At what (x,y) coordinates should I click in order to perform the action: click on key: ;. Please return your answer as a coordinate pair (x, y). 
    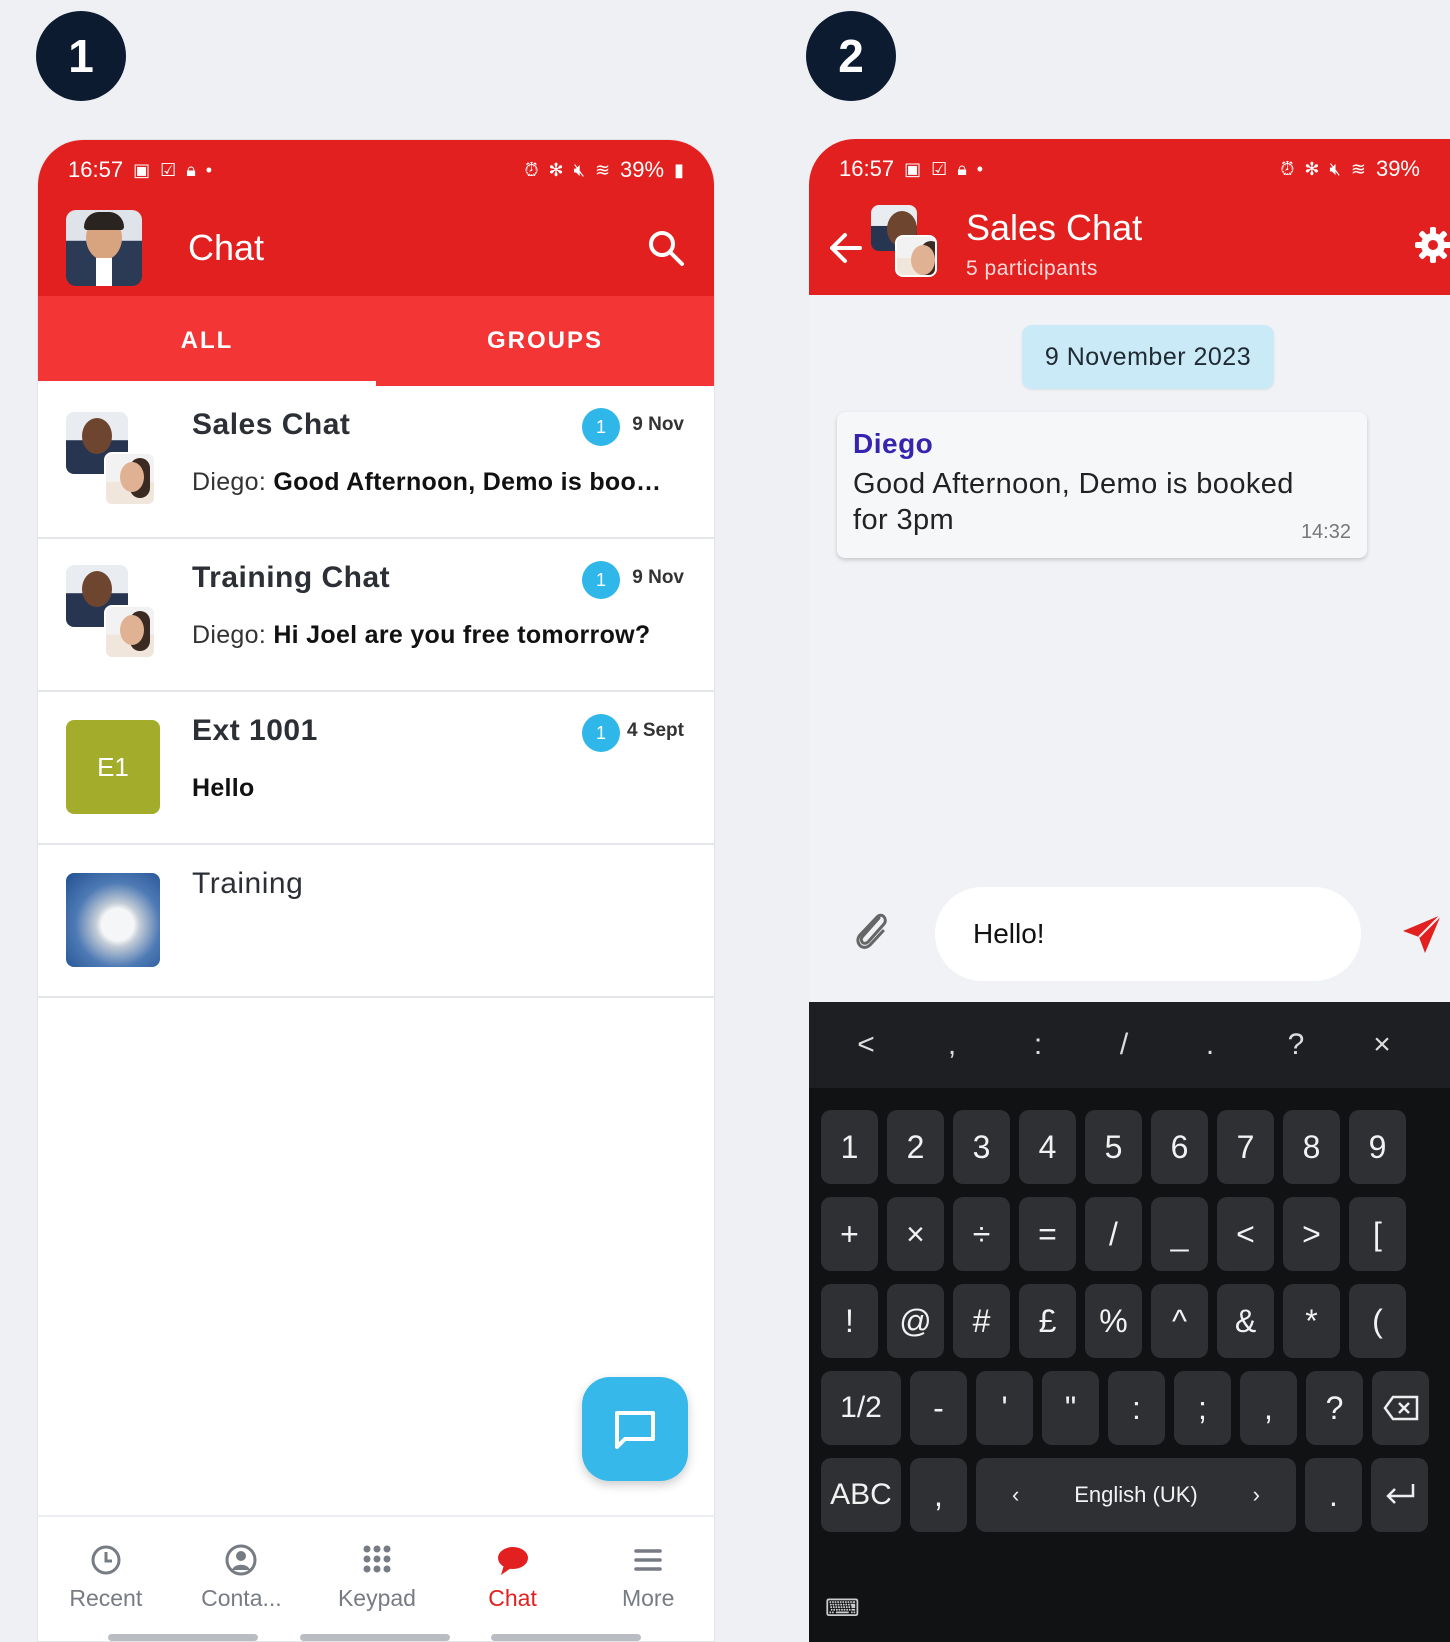
    Looking at the image, I should click on (1202, 1408).